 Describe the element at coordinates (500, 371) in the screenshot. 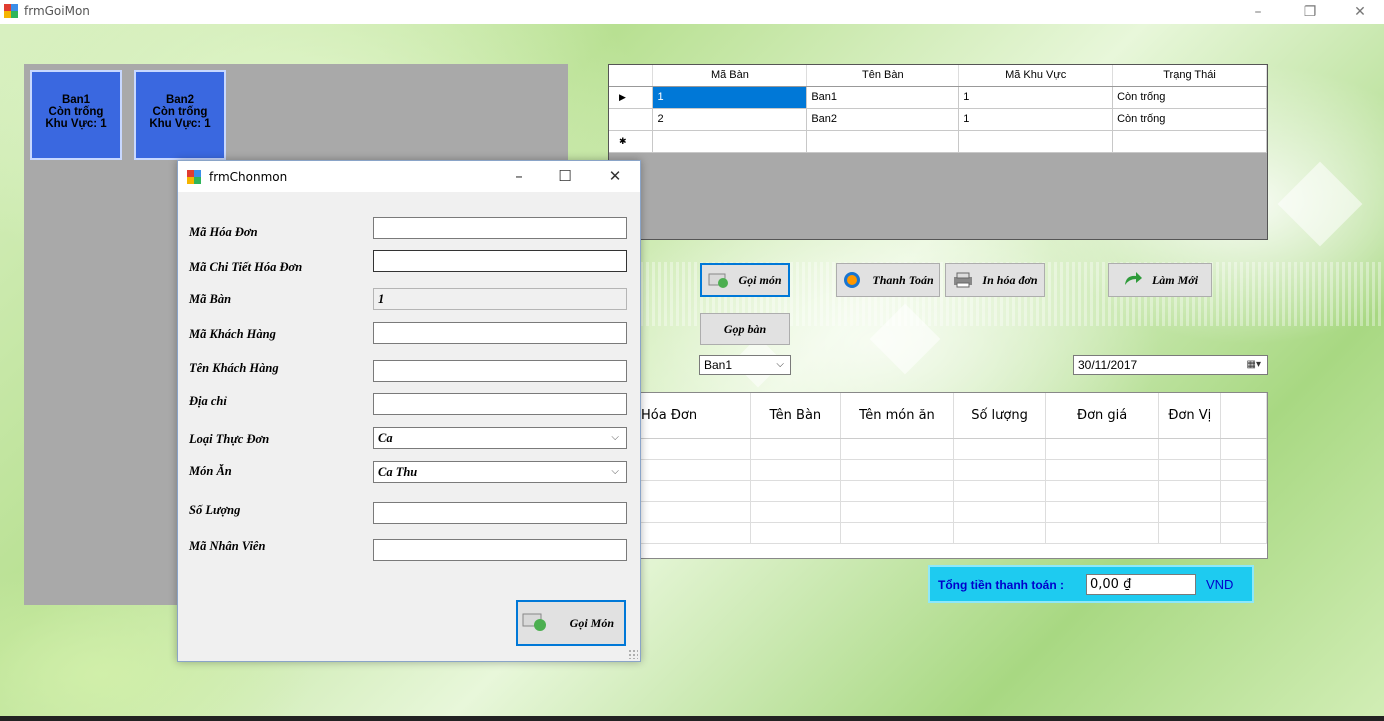

I see `ten-khach-hang-input` at that location.